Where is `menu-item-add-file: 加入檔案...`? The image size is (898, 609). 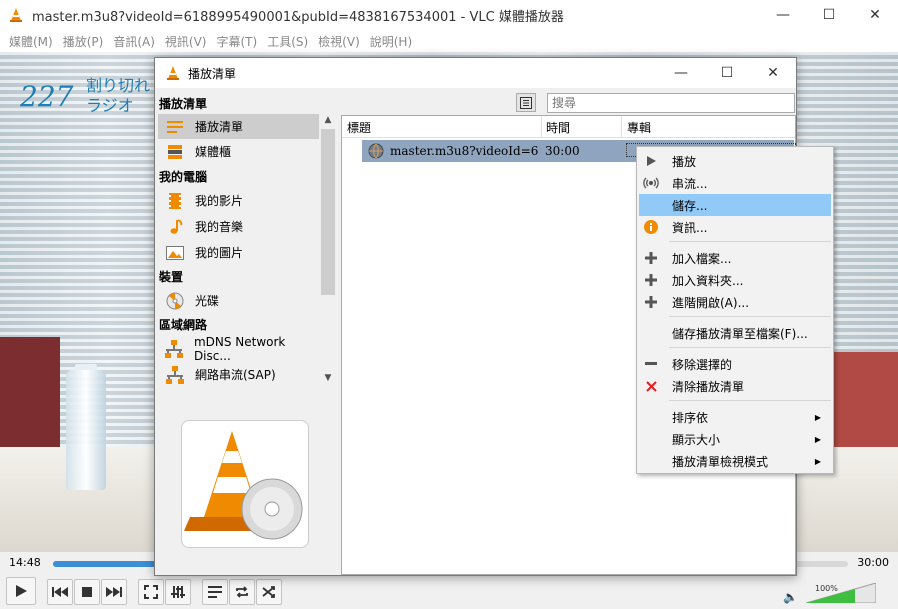
menu-item-add-file: 加入檔案... is located at coordinates (735, 258).